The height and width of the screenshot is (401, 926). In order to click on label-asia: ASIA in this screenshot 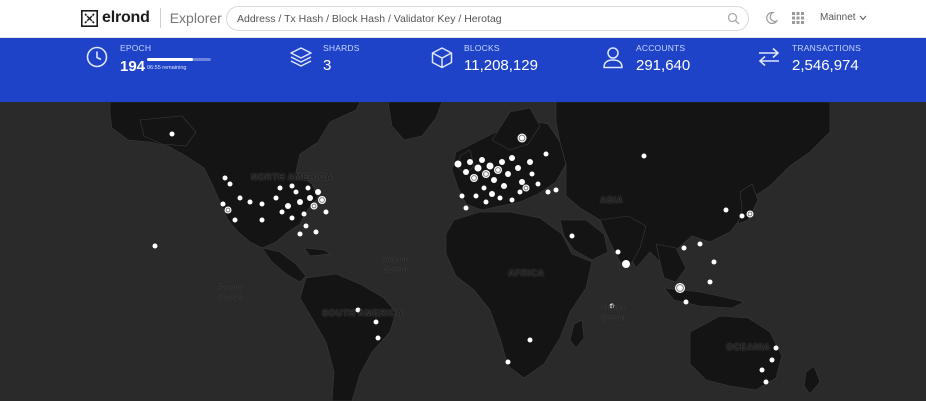, I will do `click(612, 200)`.